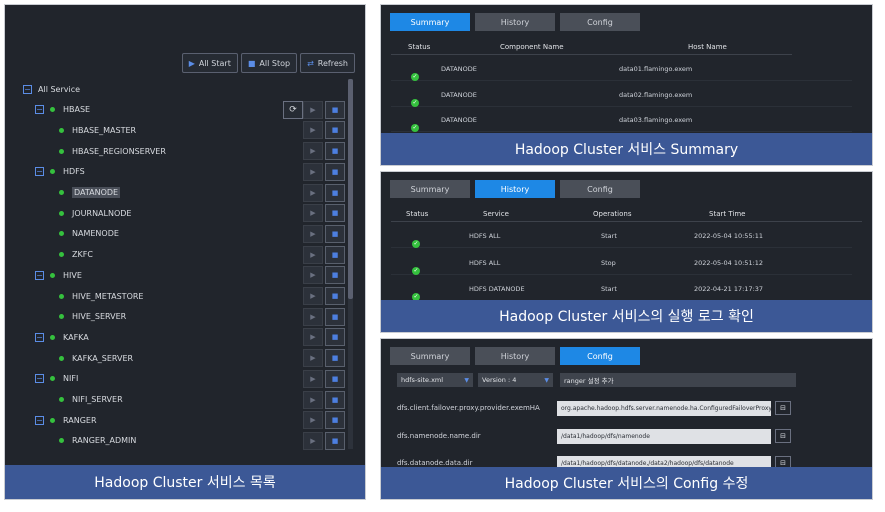 Image resolution: width=885 pixels, height=512 pixels. What do you see at coordinates (108, 296) in the screenshot?
I see `tree-label: HIVE_METASTORE` at bounding box center [108, 296].